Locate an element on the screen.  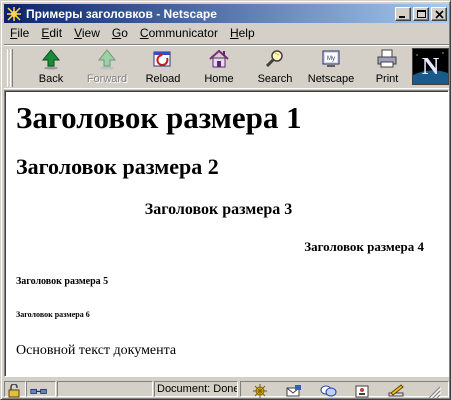
connection-plug-icon is located at coordinates (38, 391).